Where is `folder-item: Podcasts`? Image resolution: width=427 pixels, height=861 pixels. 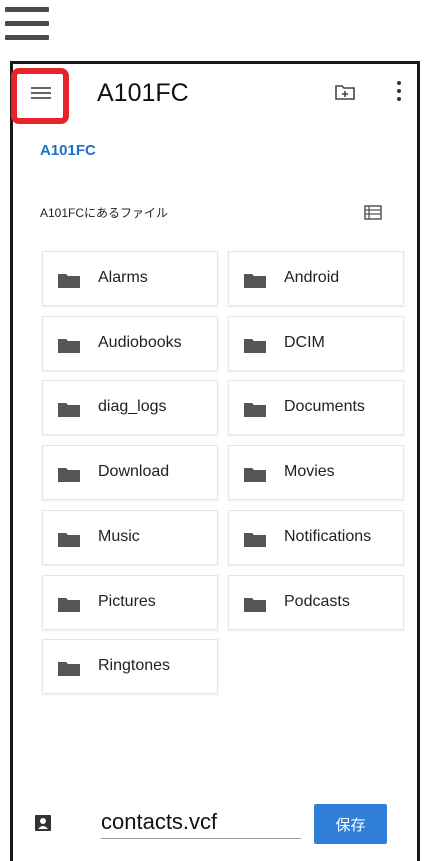
folder-item: Podcasts is located at coordinates (316, 602).